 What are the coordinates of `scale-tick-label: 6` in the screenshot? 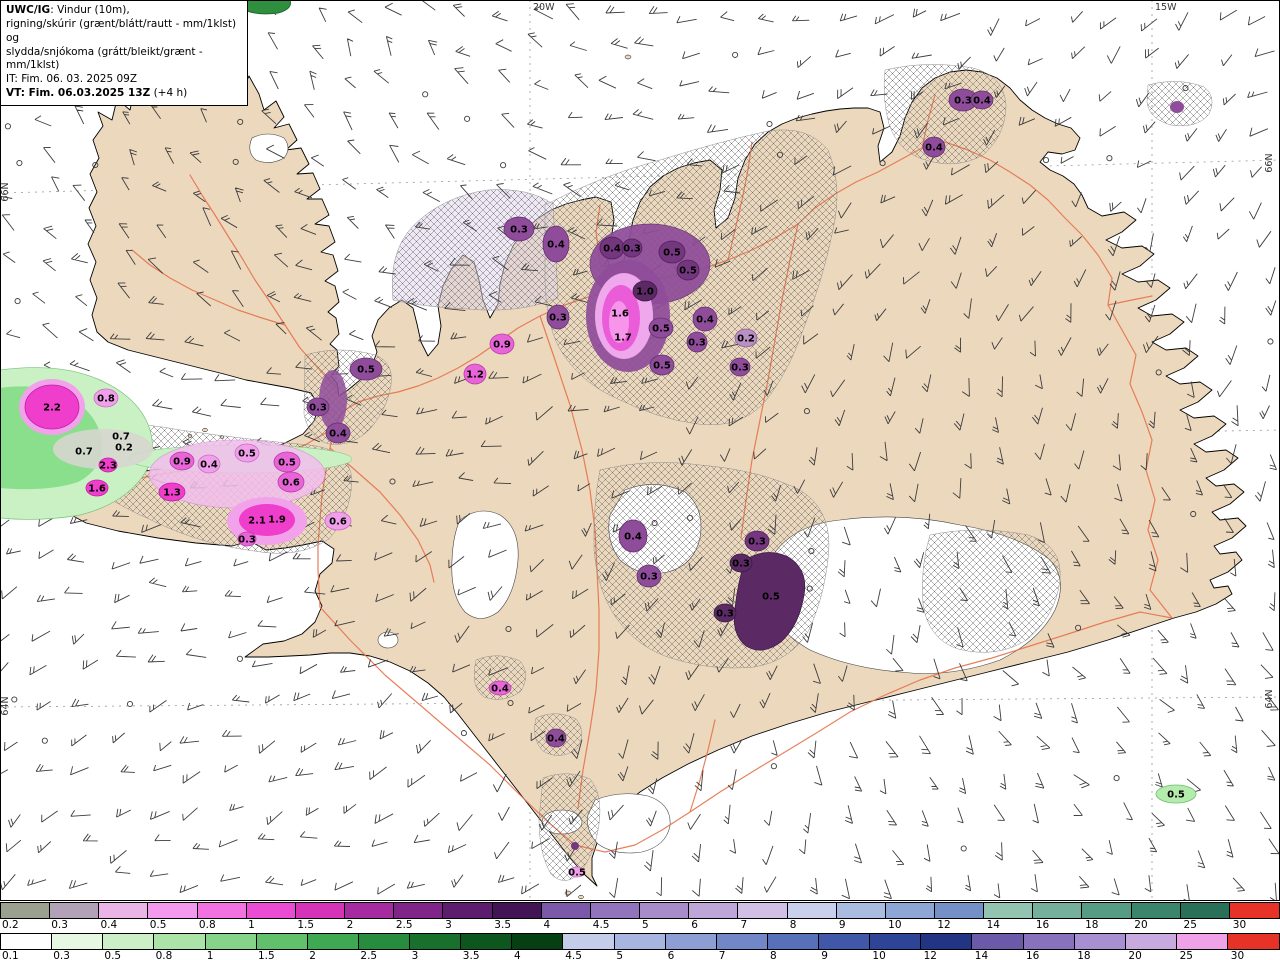 It's located at (671, 955).